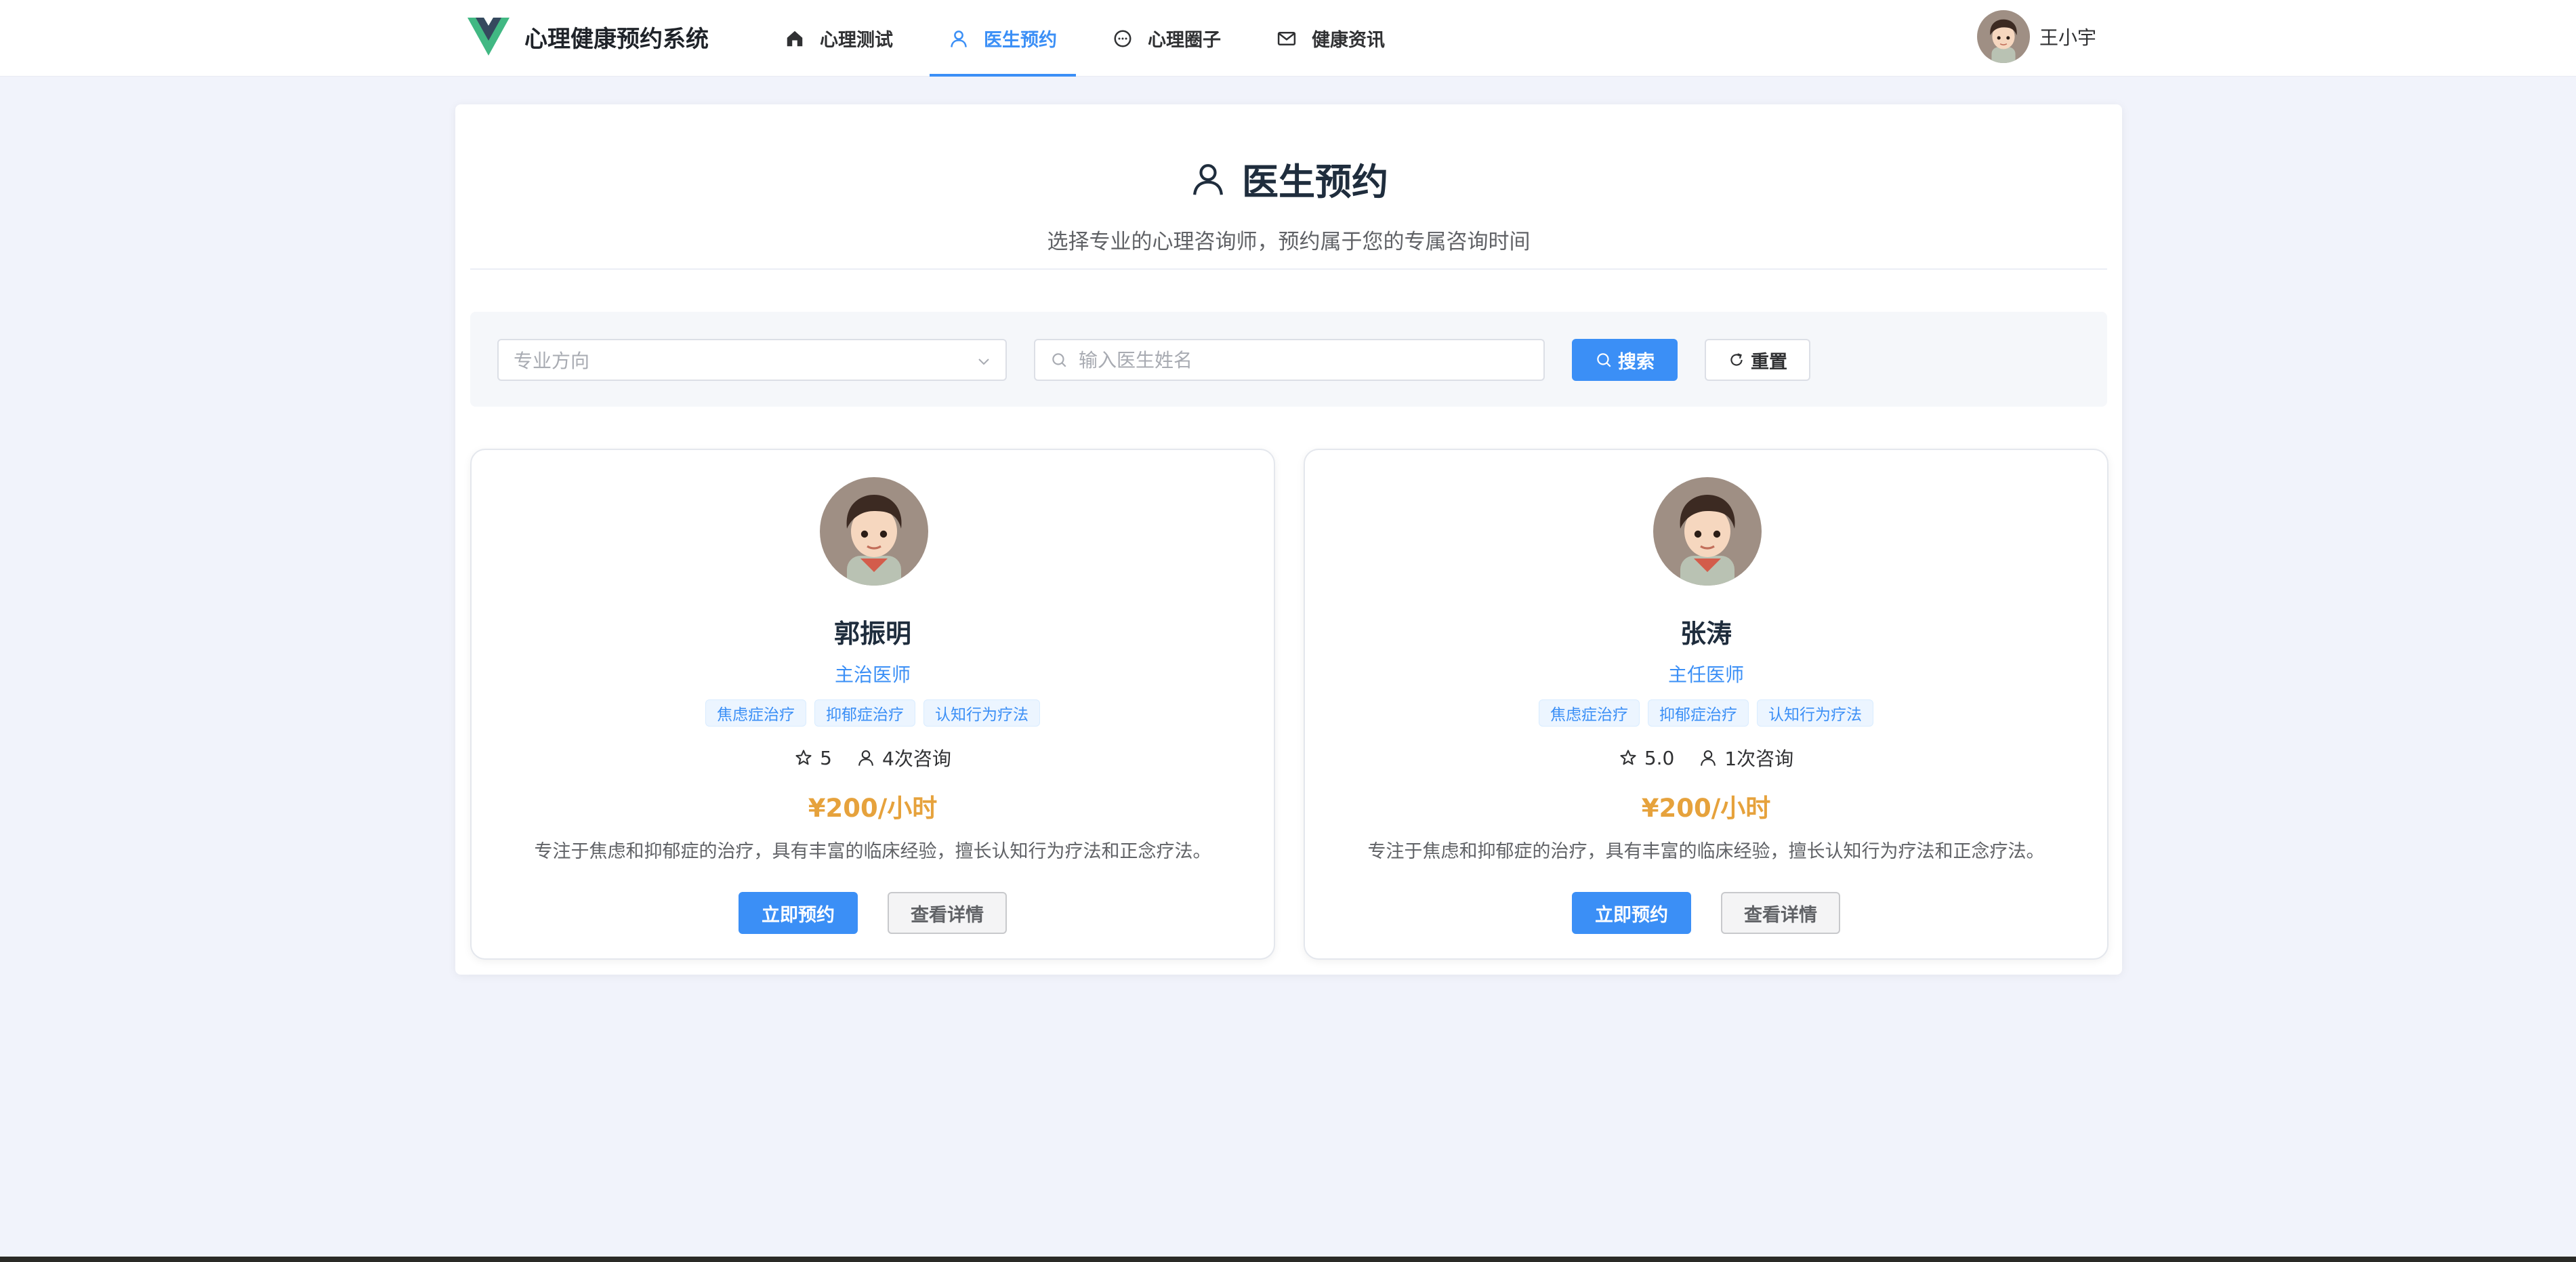 The width and height of the screenshot is (2576, 1262). Describe the element at coordinates (1348, 40) in the screenshot. I see `nav-item-label: 健康资讯` at that location.